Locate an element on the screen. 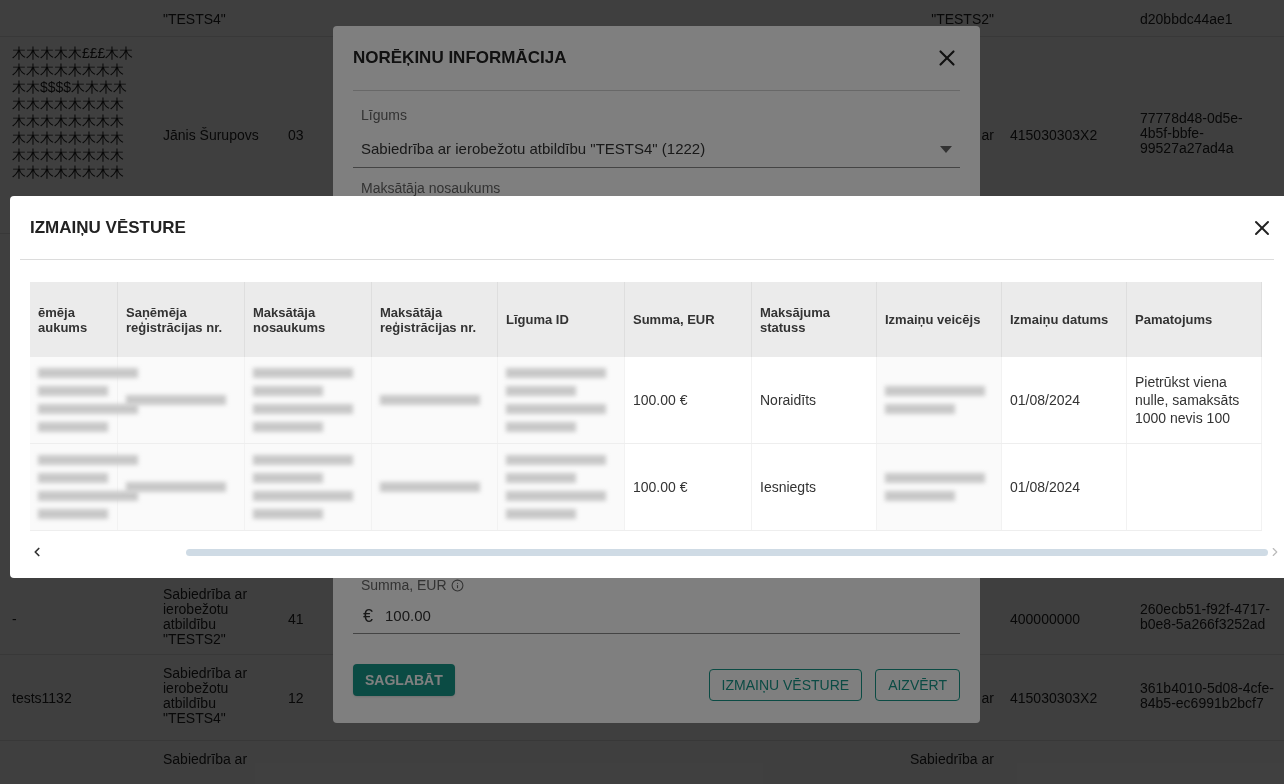 The width and height of the screenshot is (1284, 784). table-cell: Iesniegts is located at coordinates (788, 487).